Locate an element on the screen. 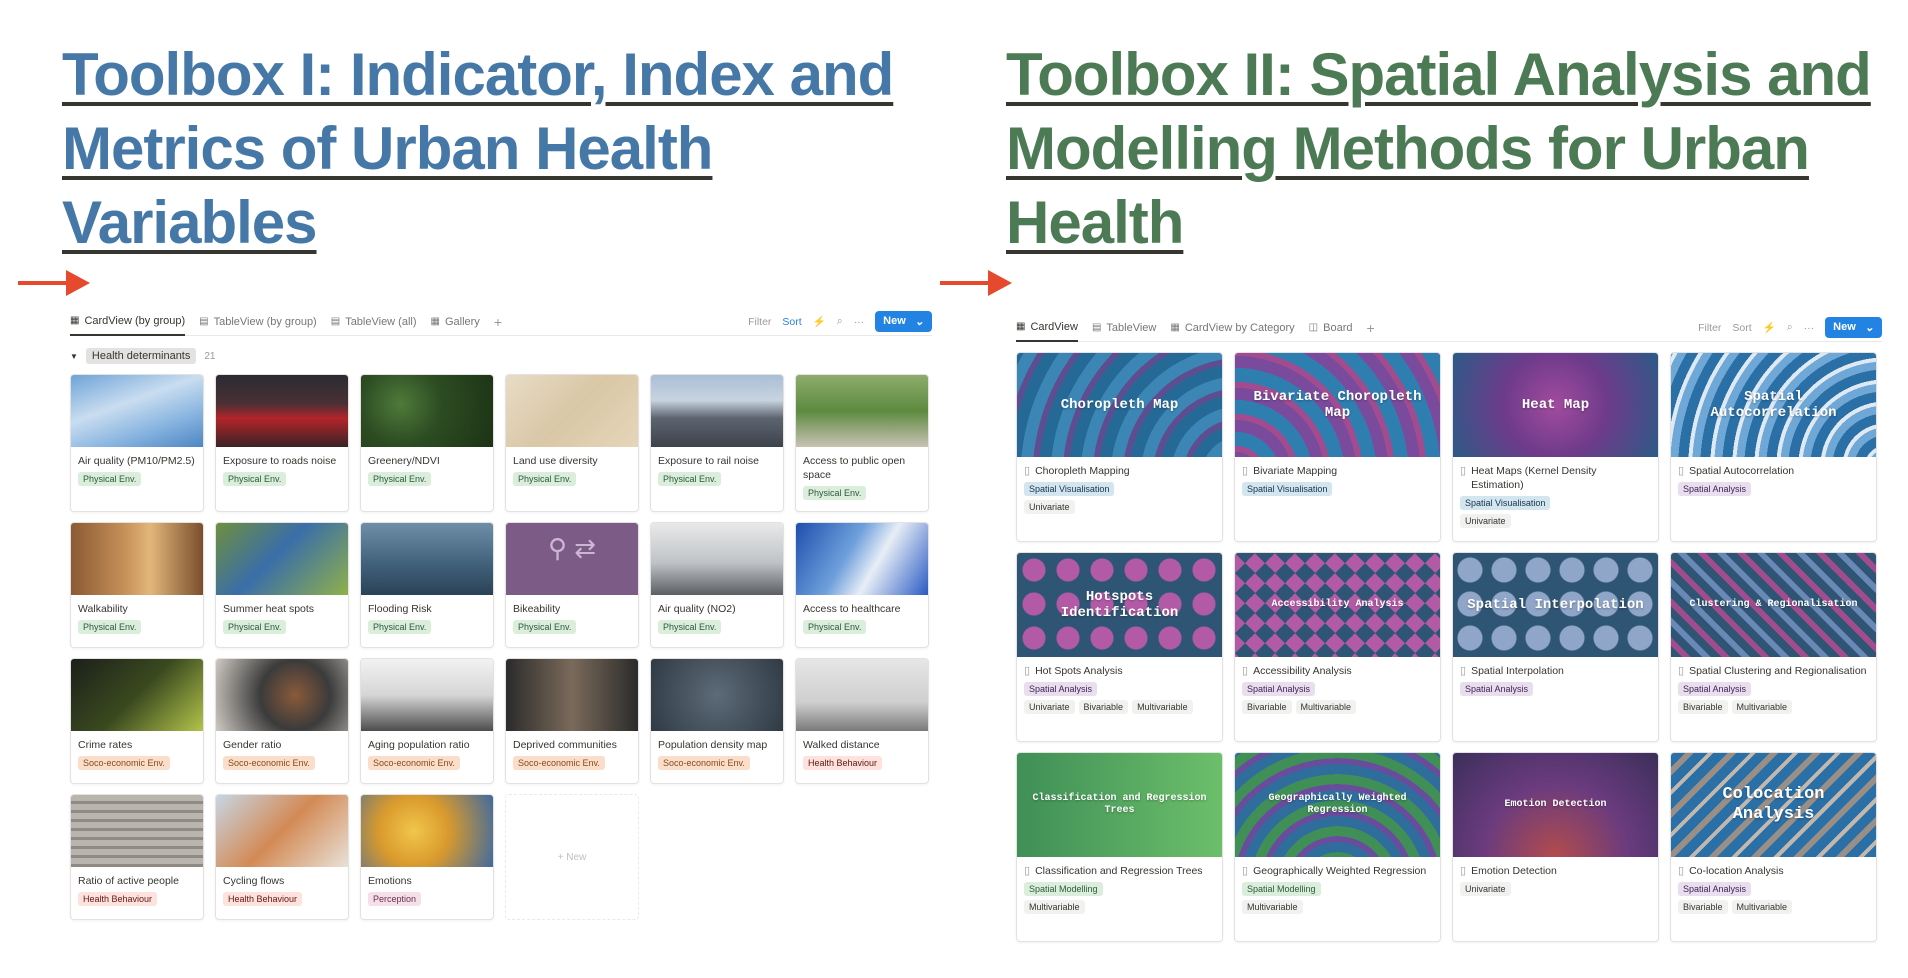 Image resolution: width=1908 pixels, height=978 pixels. card-heat-spots: Summer heat spots Physical Env. is located at coordinates (282, 585).